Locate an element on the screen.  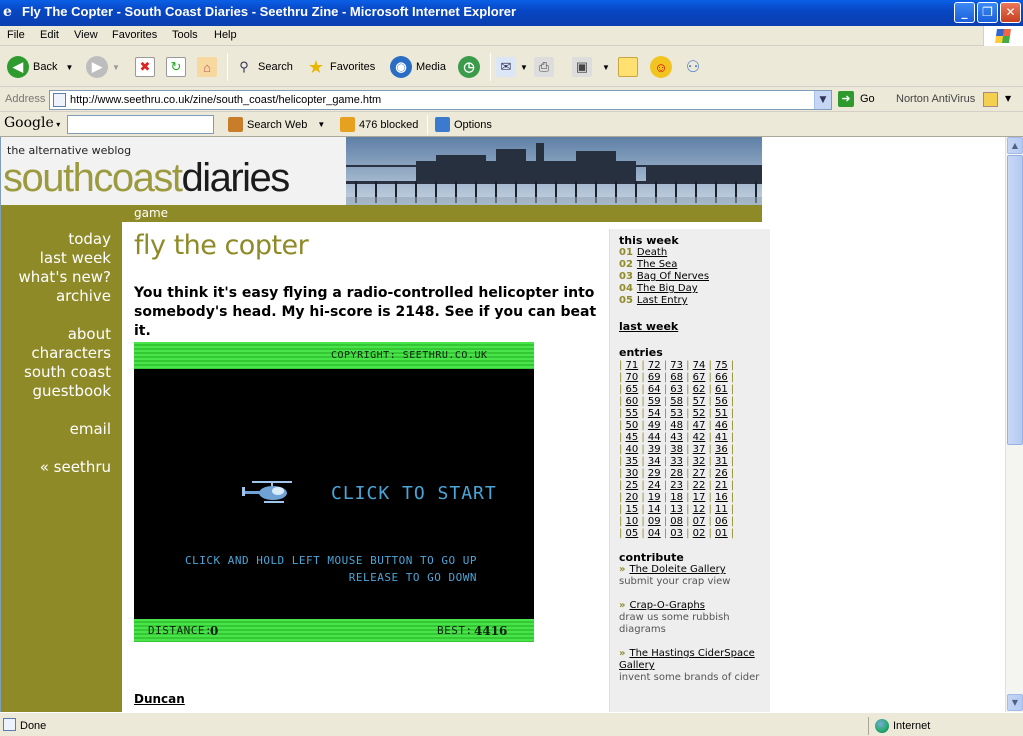
entry-link: 50 is located at coordinates (631, 426).